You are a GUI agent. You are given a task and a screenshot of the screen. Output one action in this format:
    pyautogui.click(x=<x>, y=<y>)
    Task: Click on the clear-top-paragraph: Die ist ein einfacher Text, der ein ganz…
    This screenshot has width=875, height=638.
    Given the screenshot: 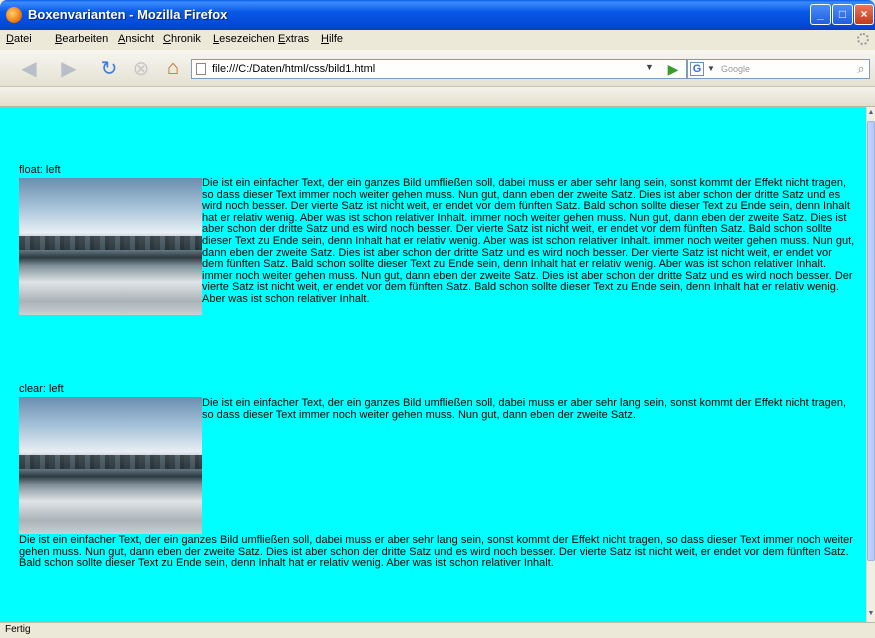 What is the action you would take?
    pyautogui.click(x=524, y=409)
    